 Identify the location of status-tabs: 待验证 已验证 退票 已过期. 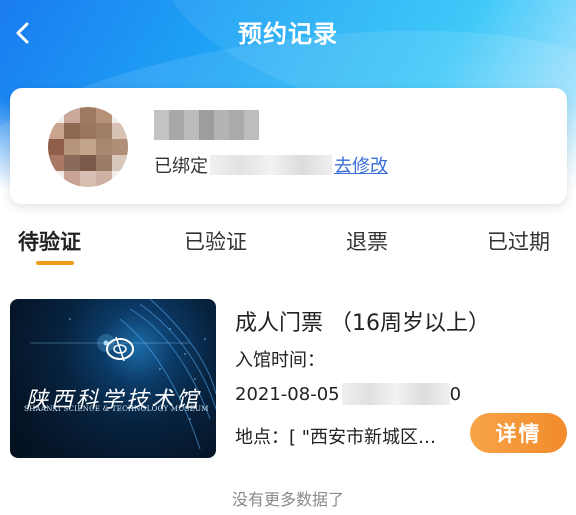
(288, 248).